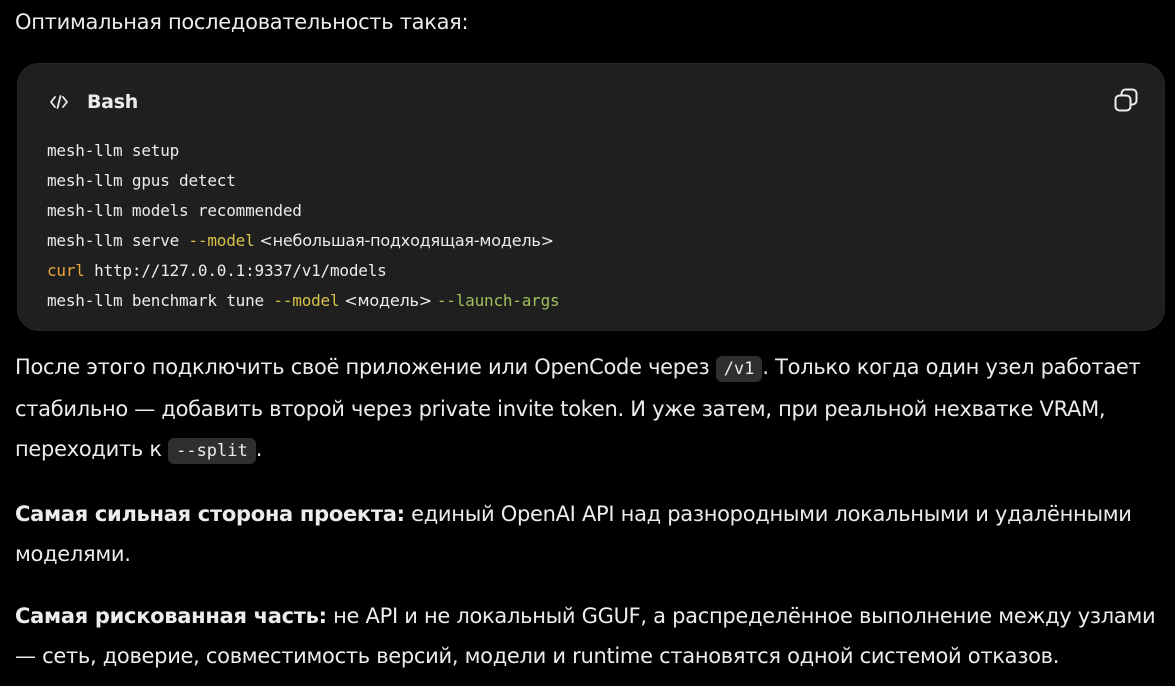  I want to click on copy-button, so click(1126, 100).